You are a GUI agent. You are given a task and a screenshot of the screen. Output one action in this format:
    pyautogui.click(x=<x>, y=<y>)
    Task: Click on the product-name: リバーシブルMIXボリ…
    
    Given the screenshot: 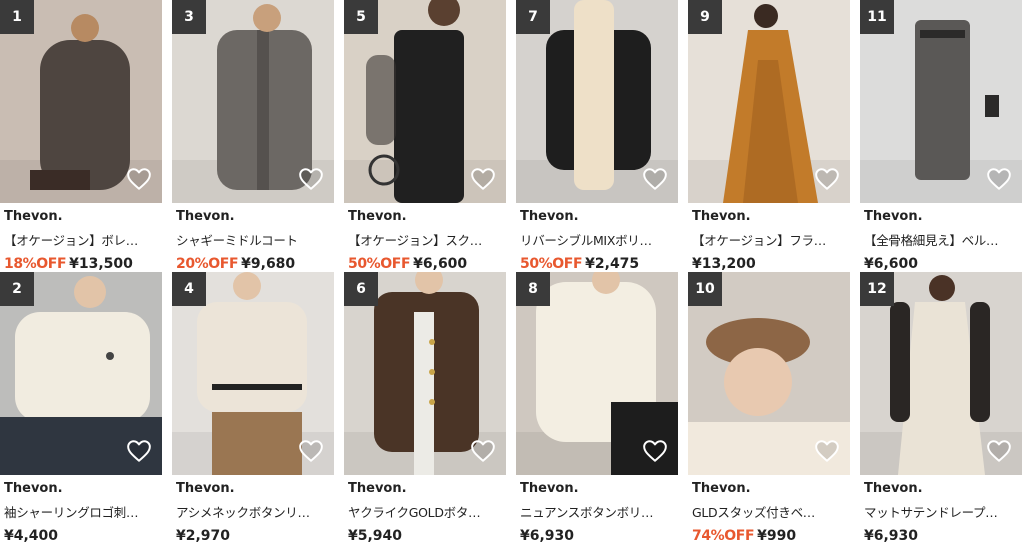 What is the action you would take?
    pyautogui.click(x=598, y=241)
    